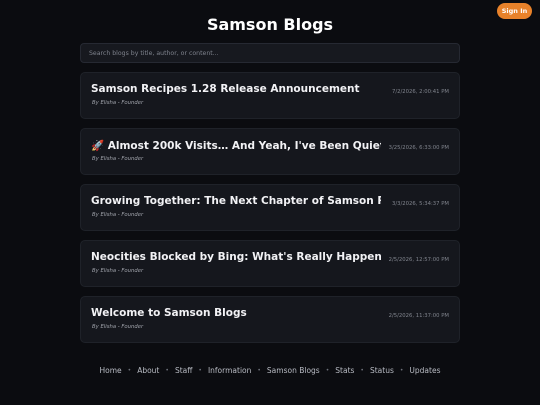 The image size is (540, 405). Describe the element at coordinates (183, 370) in the screenshot. I see `footer-link-staff: Staff` at that location.